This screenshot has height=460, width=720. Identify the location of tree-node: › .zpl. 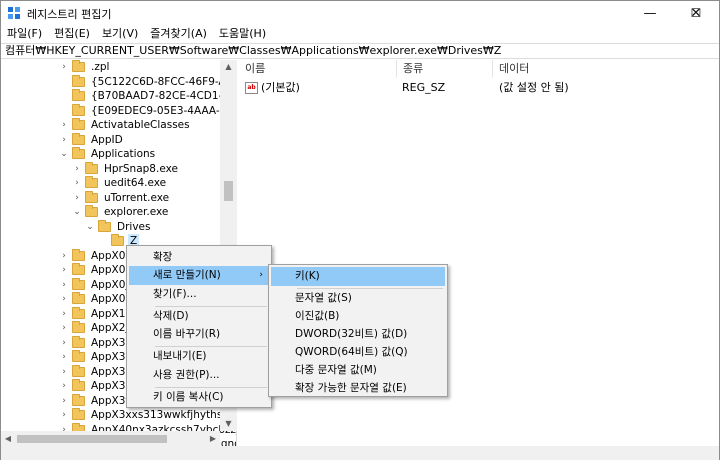
(85, 67).